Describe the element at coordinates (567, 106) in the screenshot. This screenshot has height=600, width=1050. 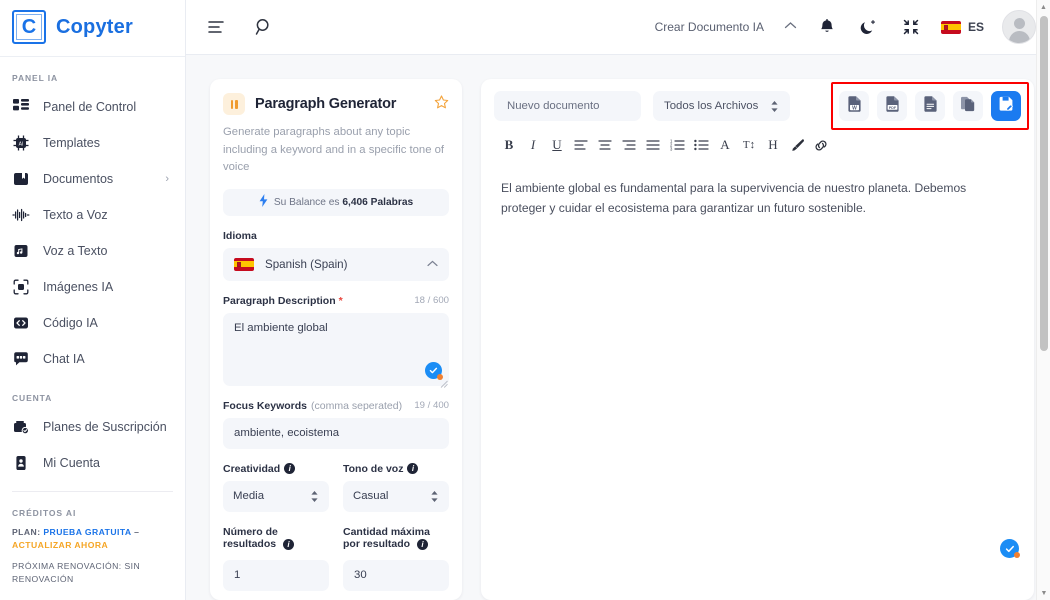
I see `document-name-input: Nuevo documento` at that location.